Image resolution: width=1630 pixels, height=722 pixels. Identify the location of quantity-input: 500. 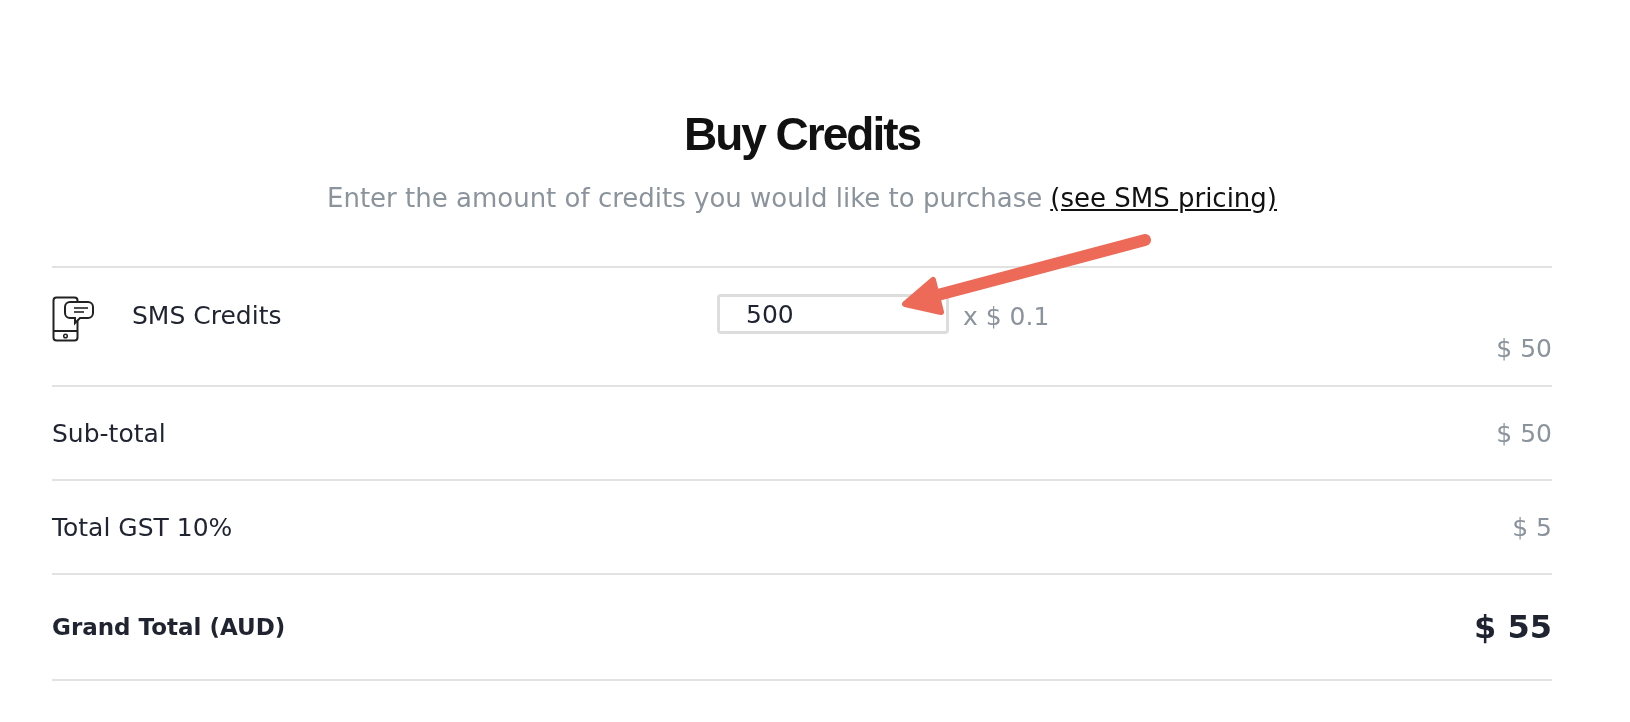
(833, 314).